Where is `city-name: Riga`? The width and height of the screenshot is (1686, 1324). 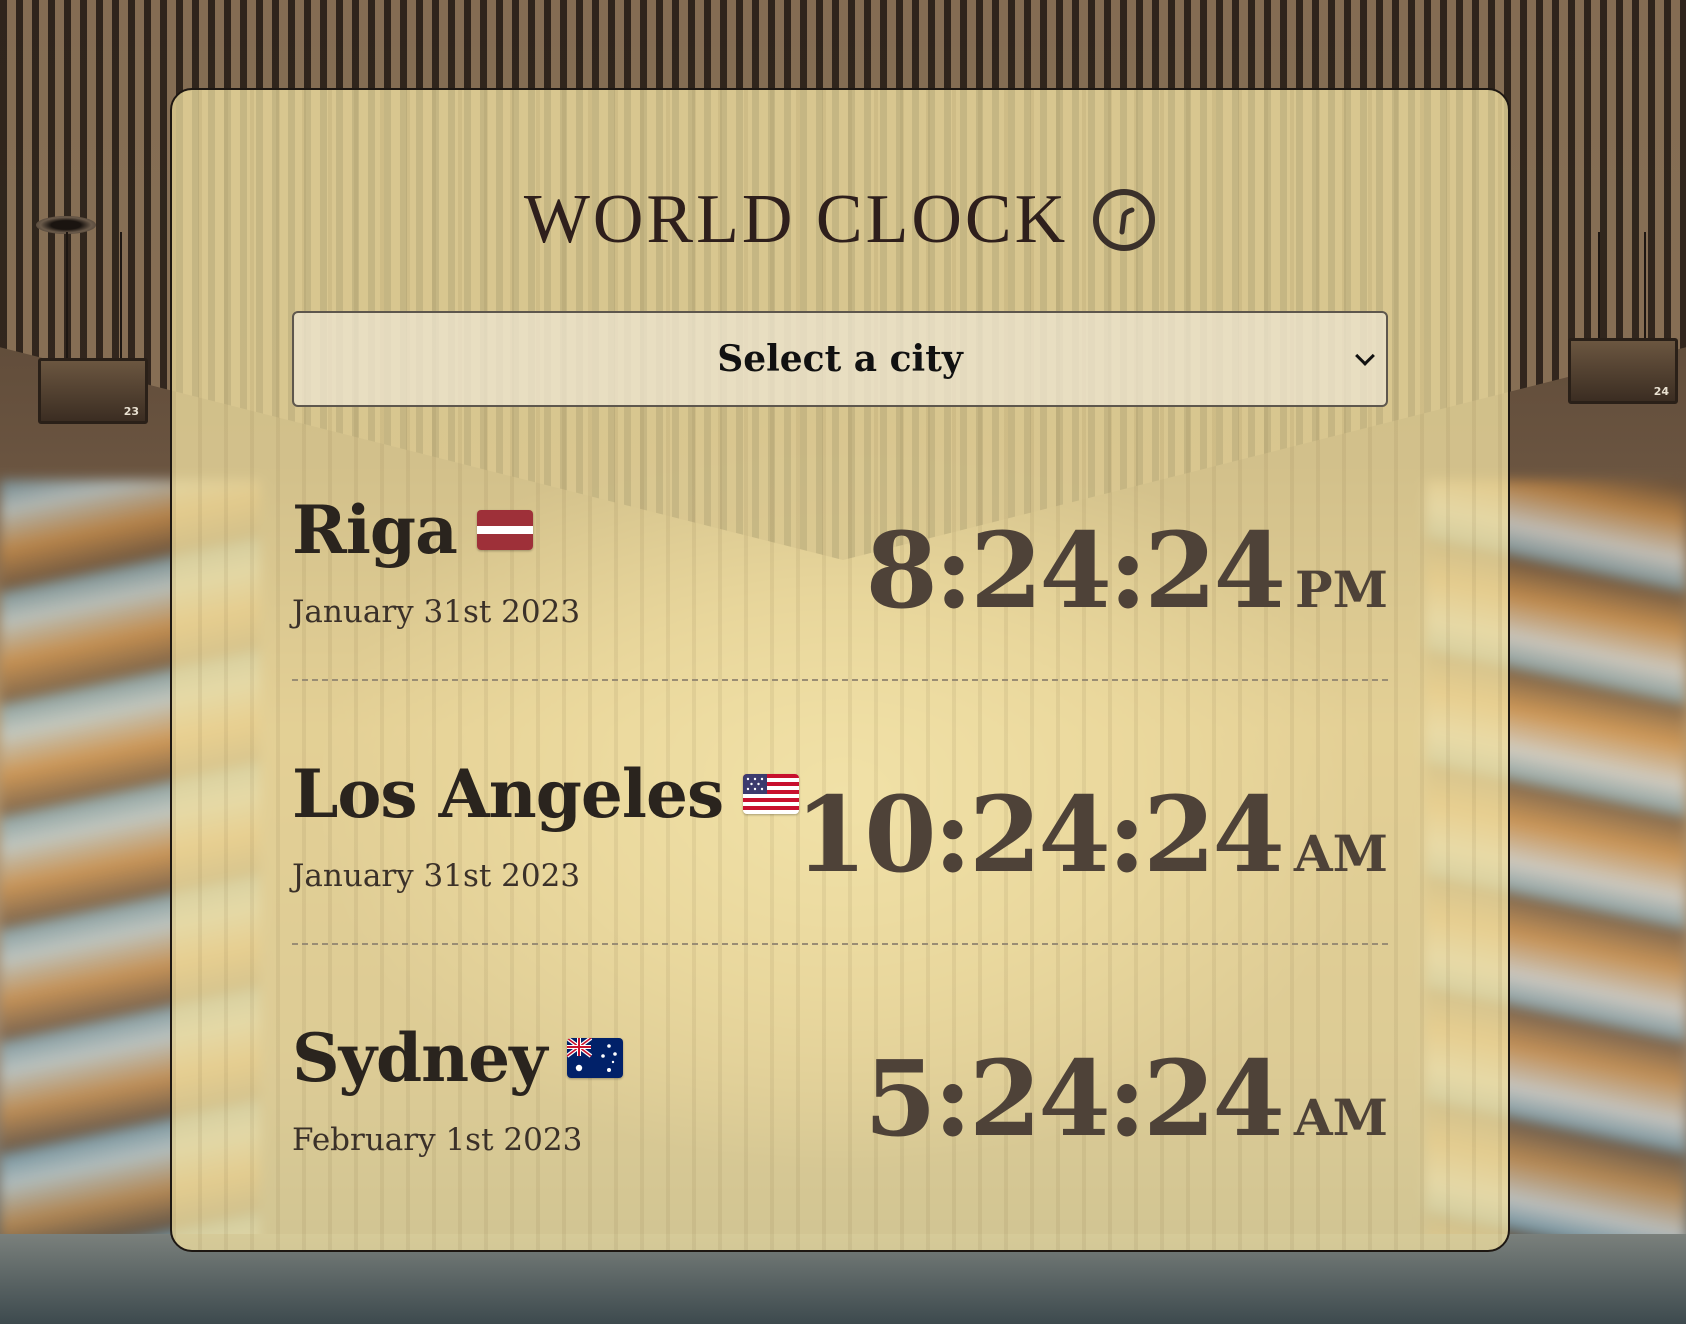 city-name: Riga is located at coordinates (375, 530).